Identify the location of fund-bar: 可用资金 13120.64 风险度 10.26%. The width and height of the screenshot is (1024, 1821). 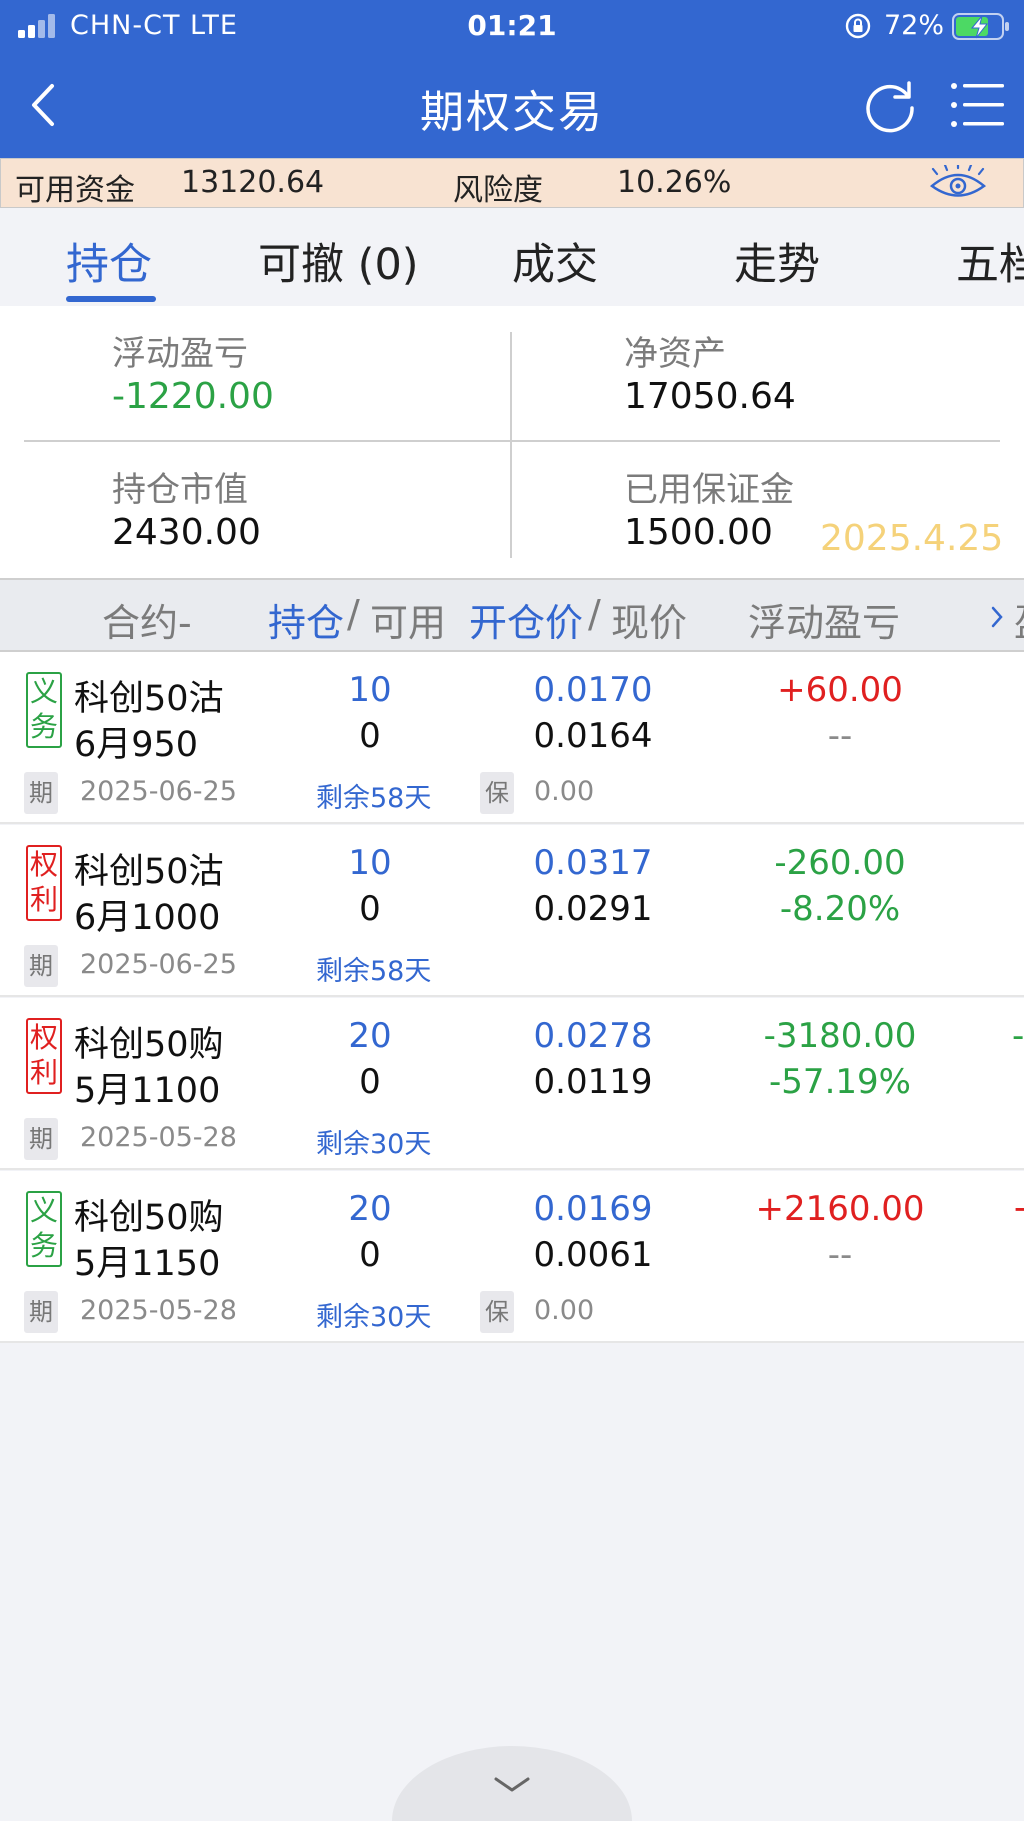
(512, 183).